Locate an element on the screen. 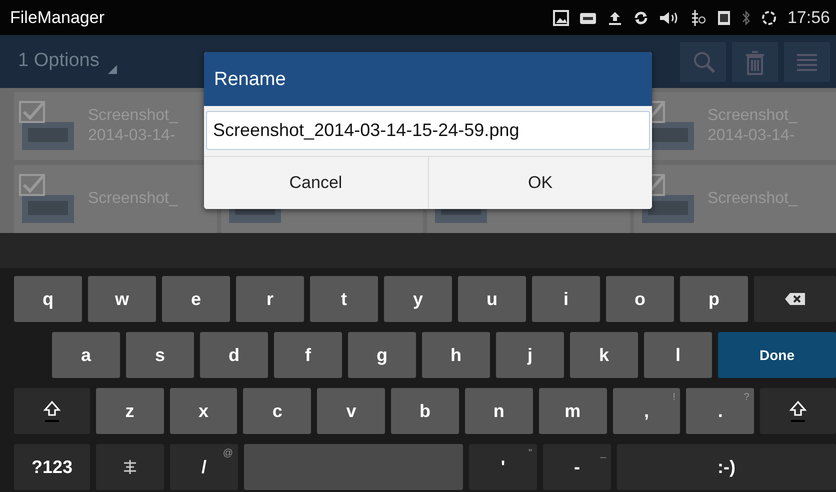  key: u is located at coordinates (492, 299).